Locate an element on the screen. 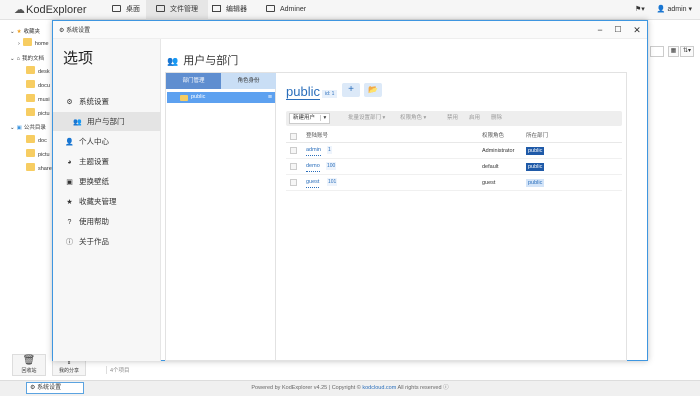 The height and width of the screenshot is (396, 700). user-role: guest is located at coordinates (489, 183).